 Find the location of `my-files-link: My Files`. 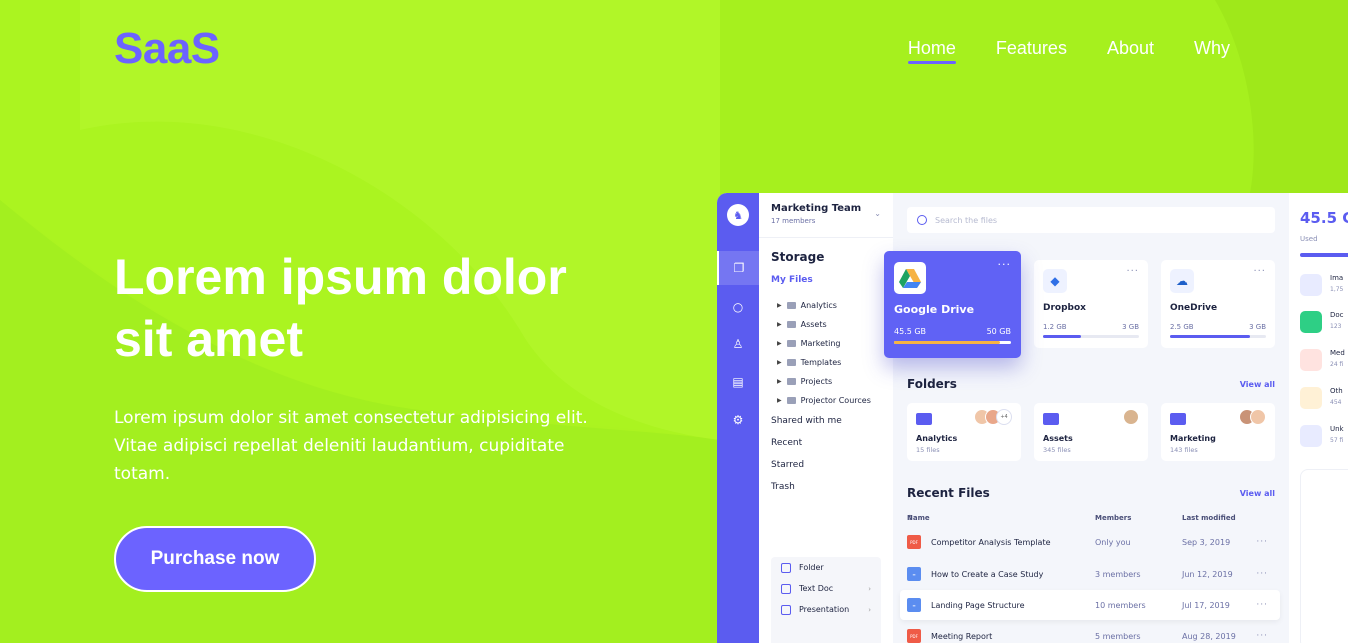

my-files-link: My Files is located at coordinates (792, 280).